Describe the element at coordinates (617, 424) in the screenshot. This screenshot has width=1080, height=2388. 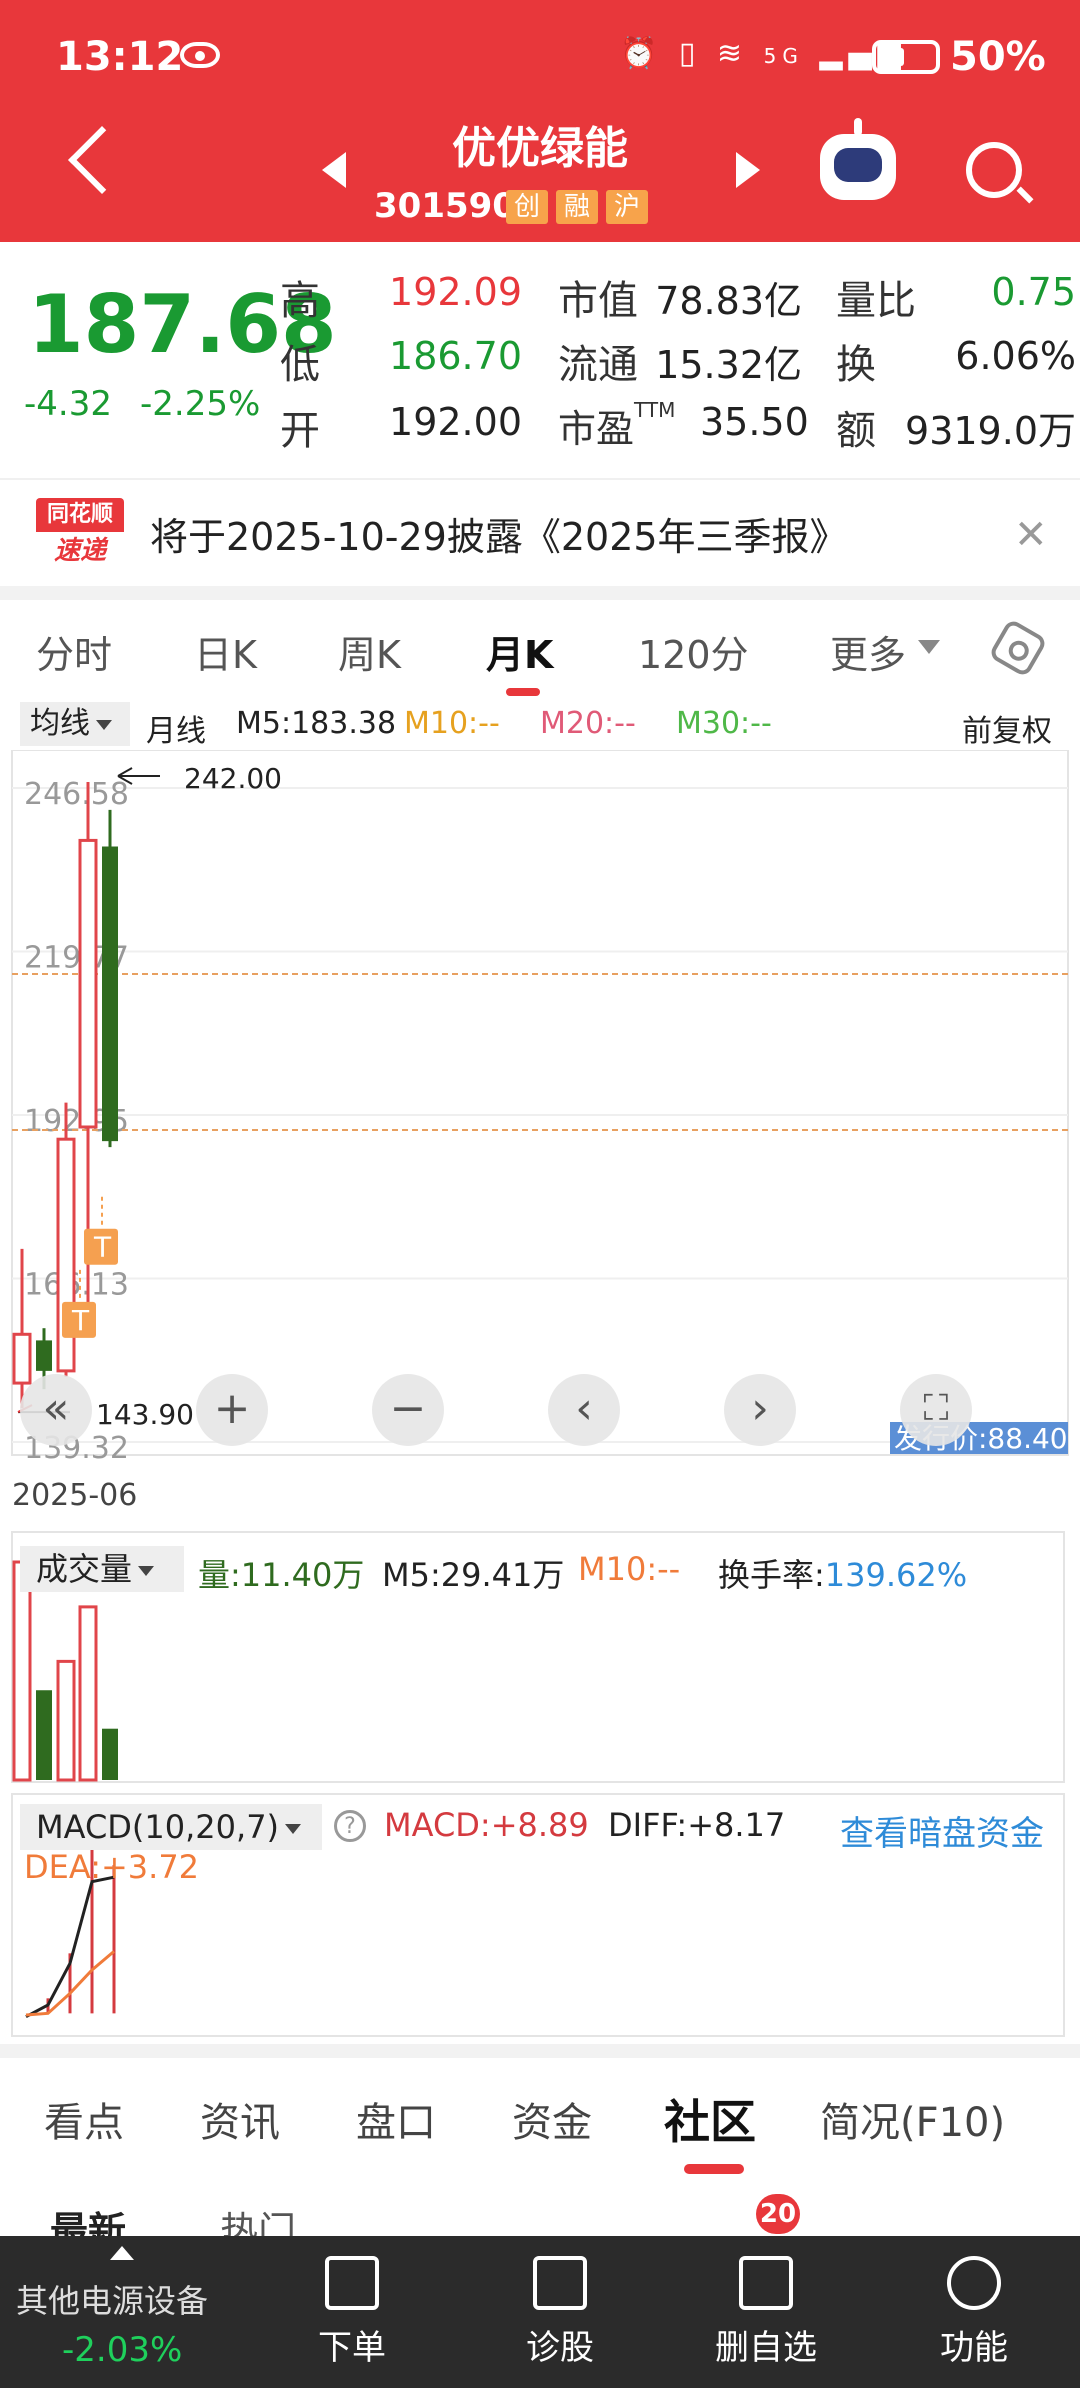
I see `label-pe: 市盈TTM` at that location.